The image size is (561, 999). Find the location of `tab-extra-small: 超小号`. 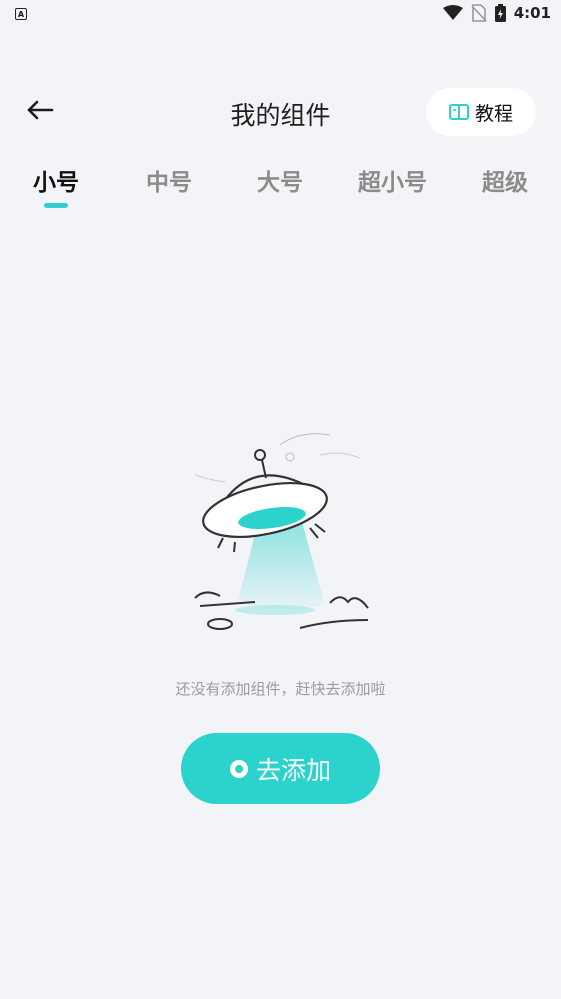

tab-extra-small: 超小号 is located at coordinates (392, 180).